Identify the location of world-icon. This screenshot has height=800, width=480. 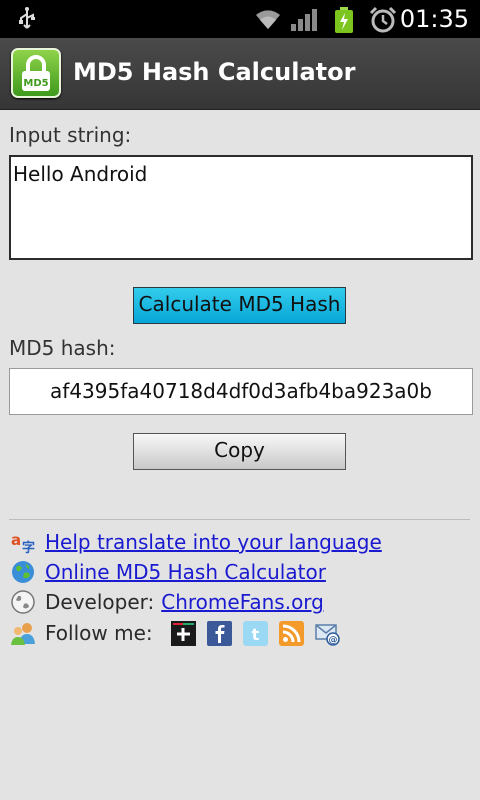
(23, 602).